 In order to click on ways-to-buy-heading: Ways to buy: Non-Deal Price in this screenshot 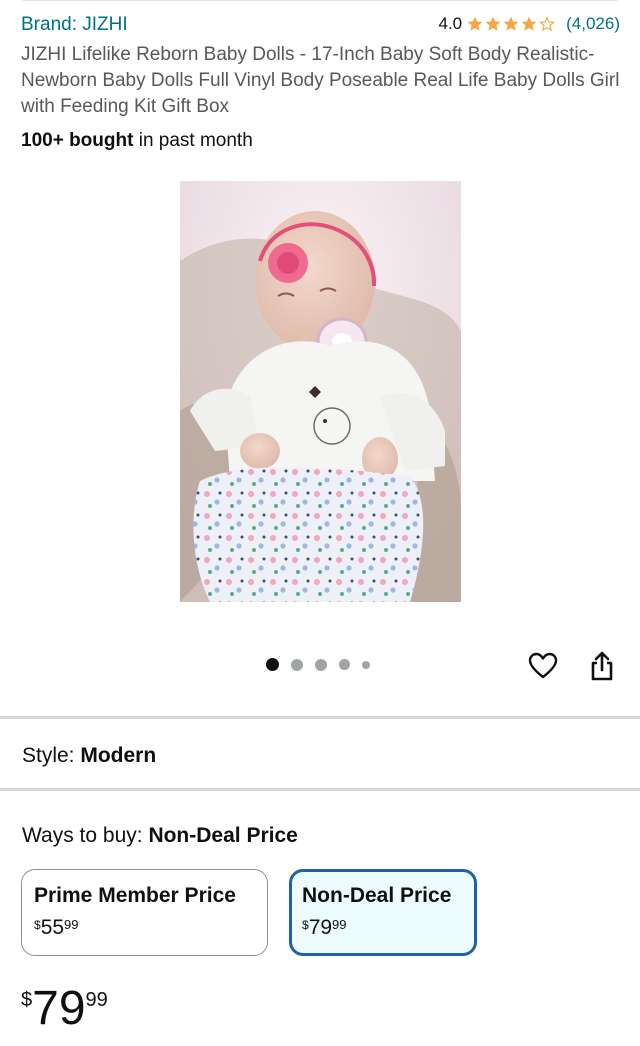, I will do `click(160, 836)`.